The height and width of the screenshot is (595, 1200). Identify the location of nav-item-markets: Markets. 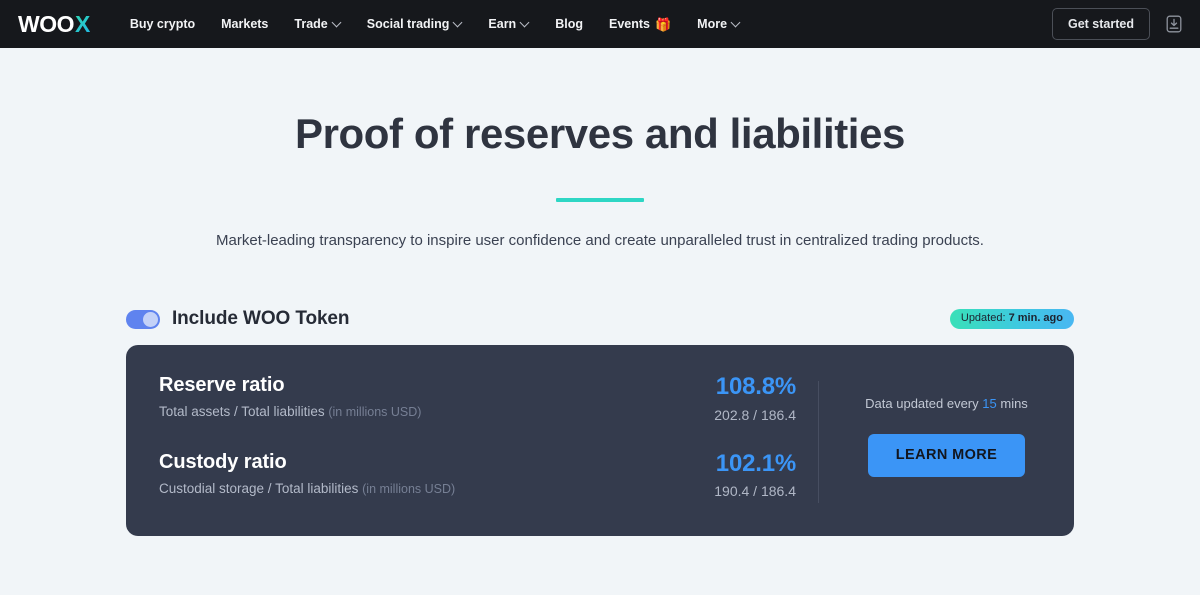
(244, 24).